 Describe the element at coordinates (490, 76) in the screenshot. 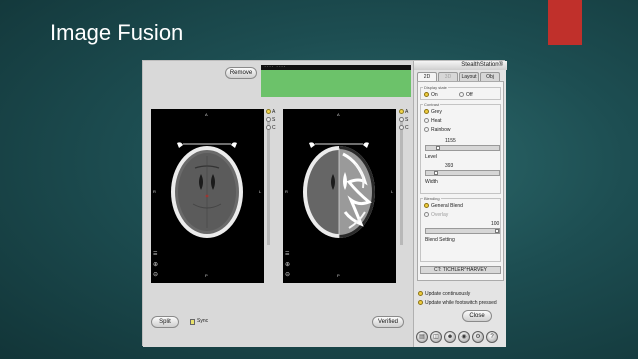

I see `tab-obj: Obj` at that location.